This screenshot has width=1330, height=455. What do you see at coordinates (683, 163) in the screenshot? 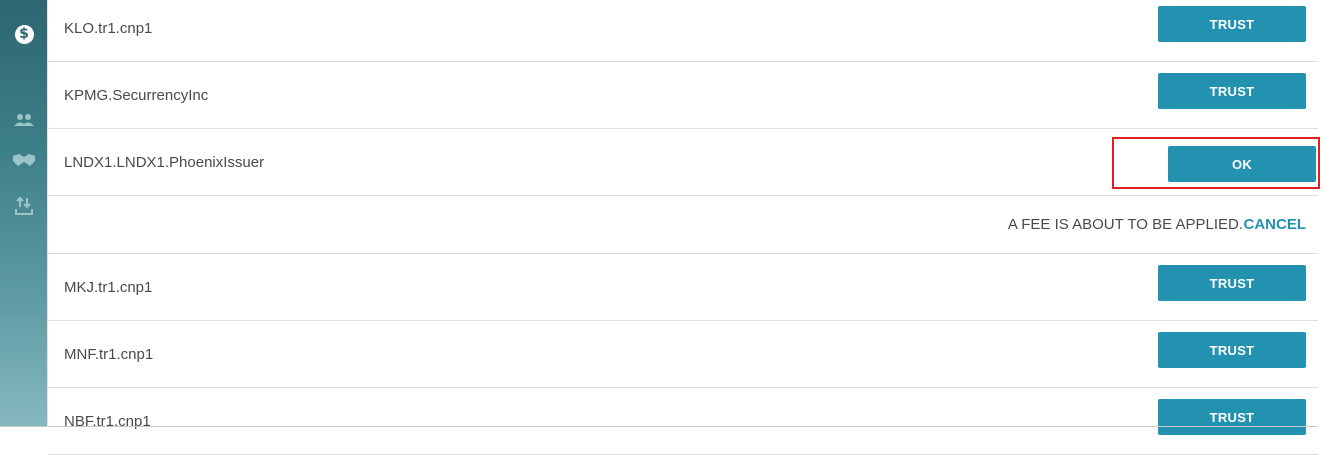
I see `list-item-selected: LNDX1.LNDX1.PhoenixIssuer OK` at bounding box center [683, 163].